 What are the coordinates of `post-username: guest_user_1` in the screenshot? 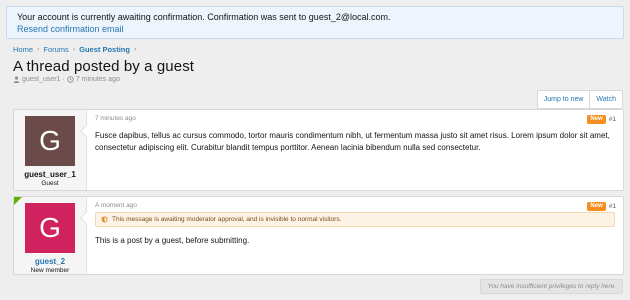 It's located at (50, 174).